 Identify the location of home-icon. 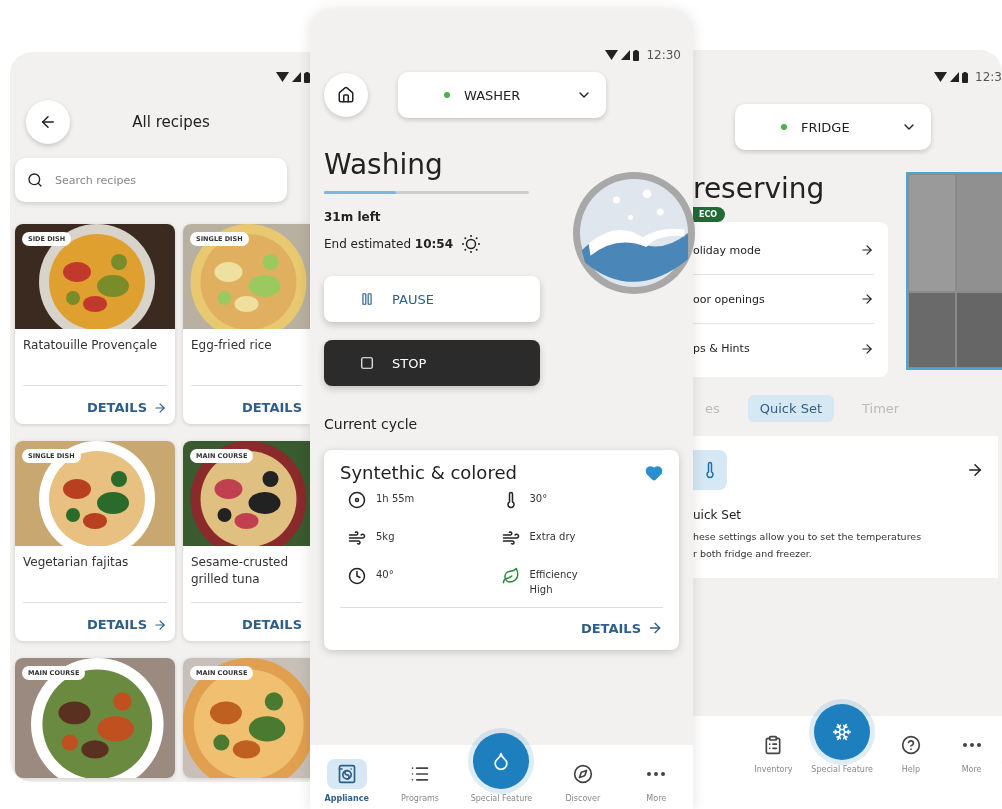
(346, 95).